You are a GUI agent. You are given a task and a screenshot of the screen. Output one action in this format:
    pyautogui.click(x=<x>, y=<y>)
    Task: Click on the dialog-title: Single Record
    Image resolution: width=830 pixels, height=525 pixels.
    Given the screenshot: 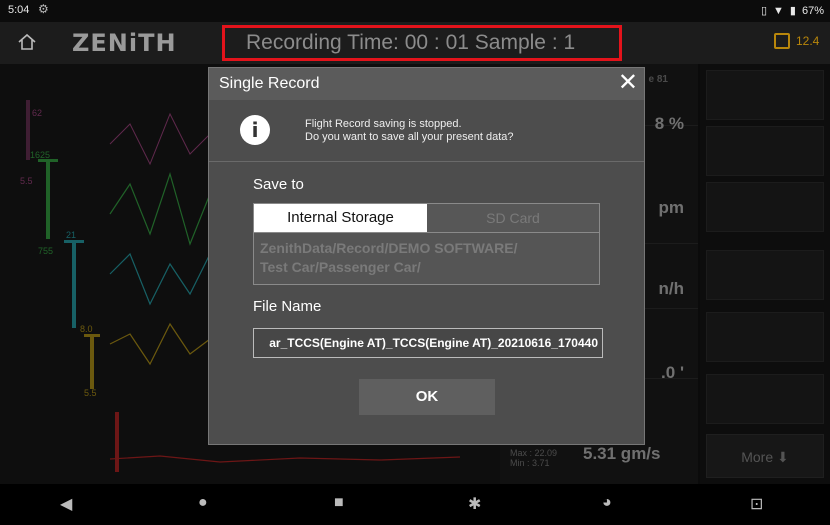 What is the action you would take?
    pyautogui.click(x=269, y=83)
    